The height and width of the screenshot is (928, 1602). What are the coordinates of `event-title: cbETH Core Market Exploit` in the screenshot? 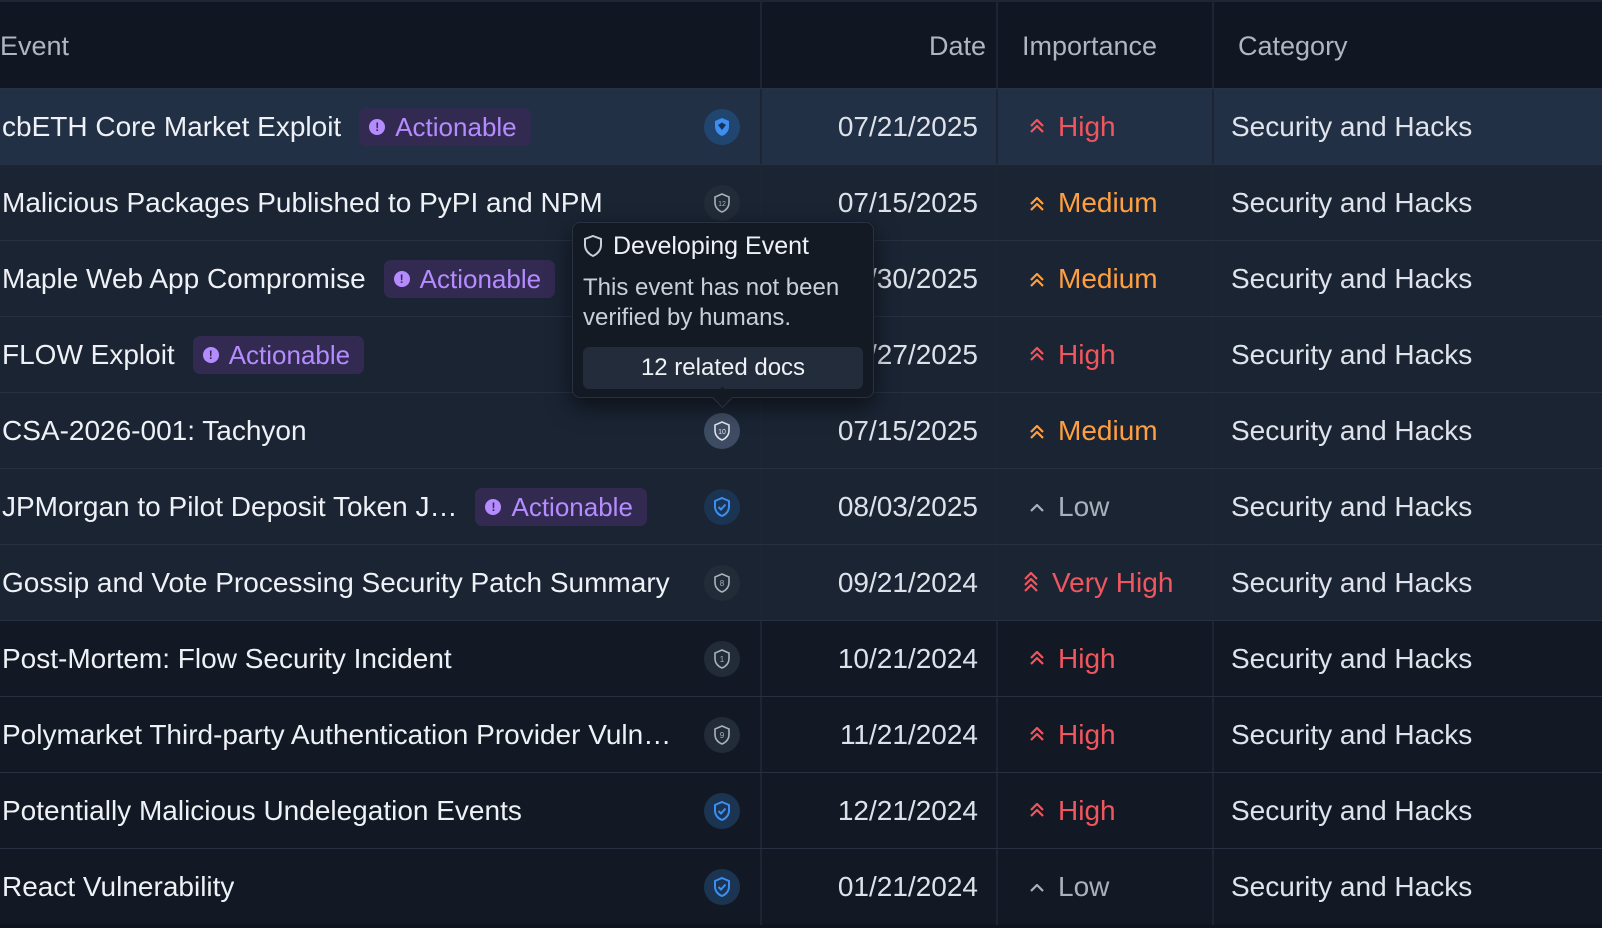 It's located at (171, 127).